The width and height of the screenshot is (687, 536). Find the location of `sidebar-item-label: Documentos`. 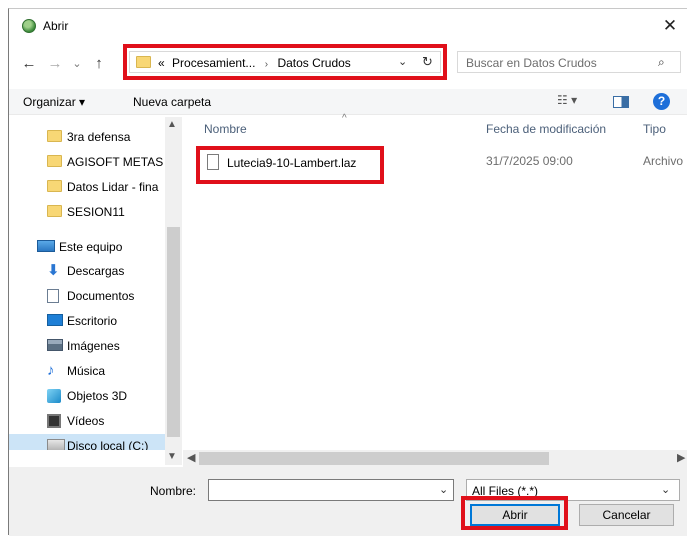

sidebar-item-label: Documentos is located at coordinates (101, 296).